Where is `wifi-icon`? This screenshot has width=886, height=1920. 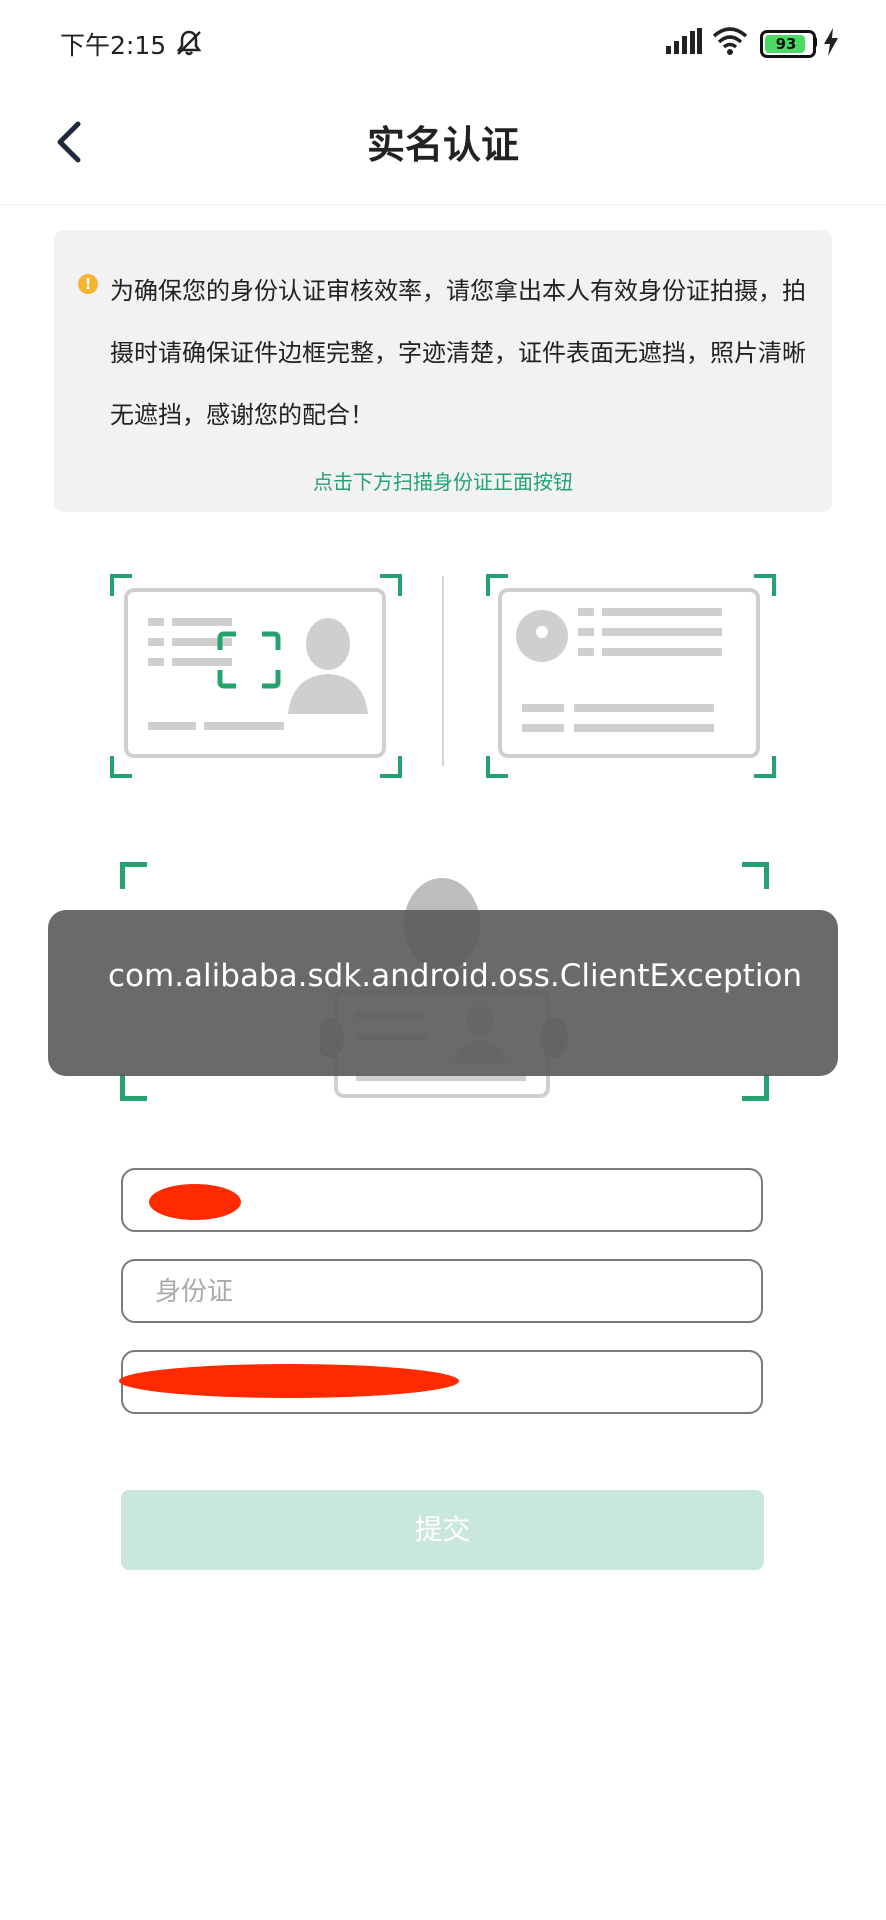 wifi-icon is located at coordinates (730, 43).